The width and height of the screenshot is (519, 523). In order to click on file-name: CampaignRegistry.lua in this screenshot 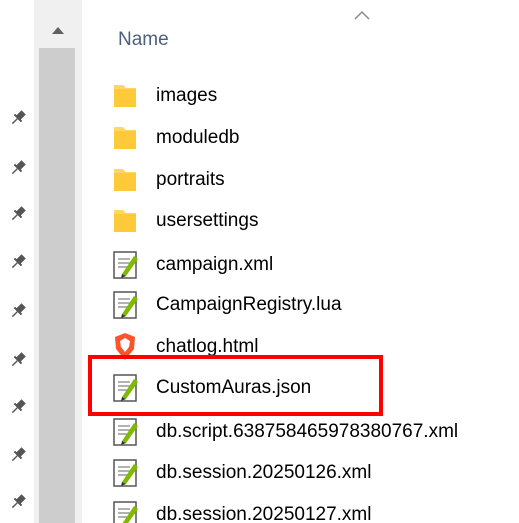, I will do `click(249, 304)`.